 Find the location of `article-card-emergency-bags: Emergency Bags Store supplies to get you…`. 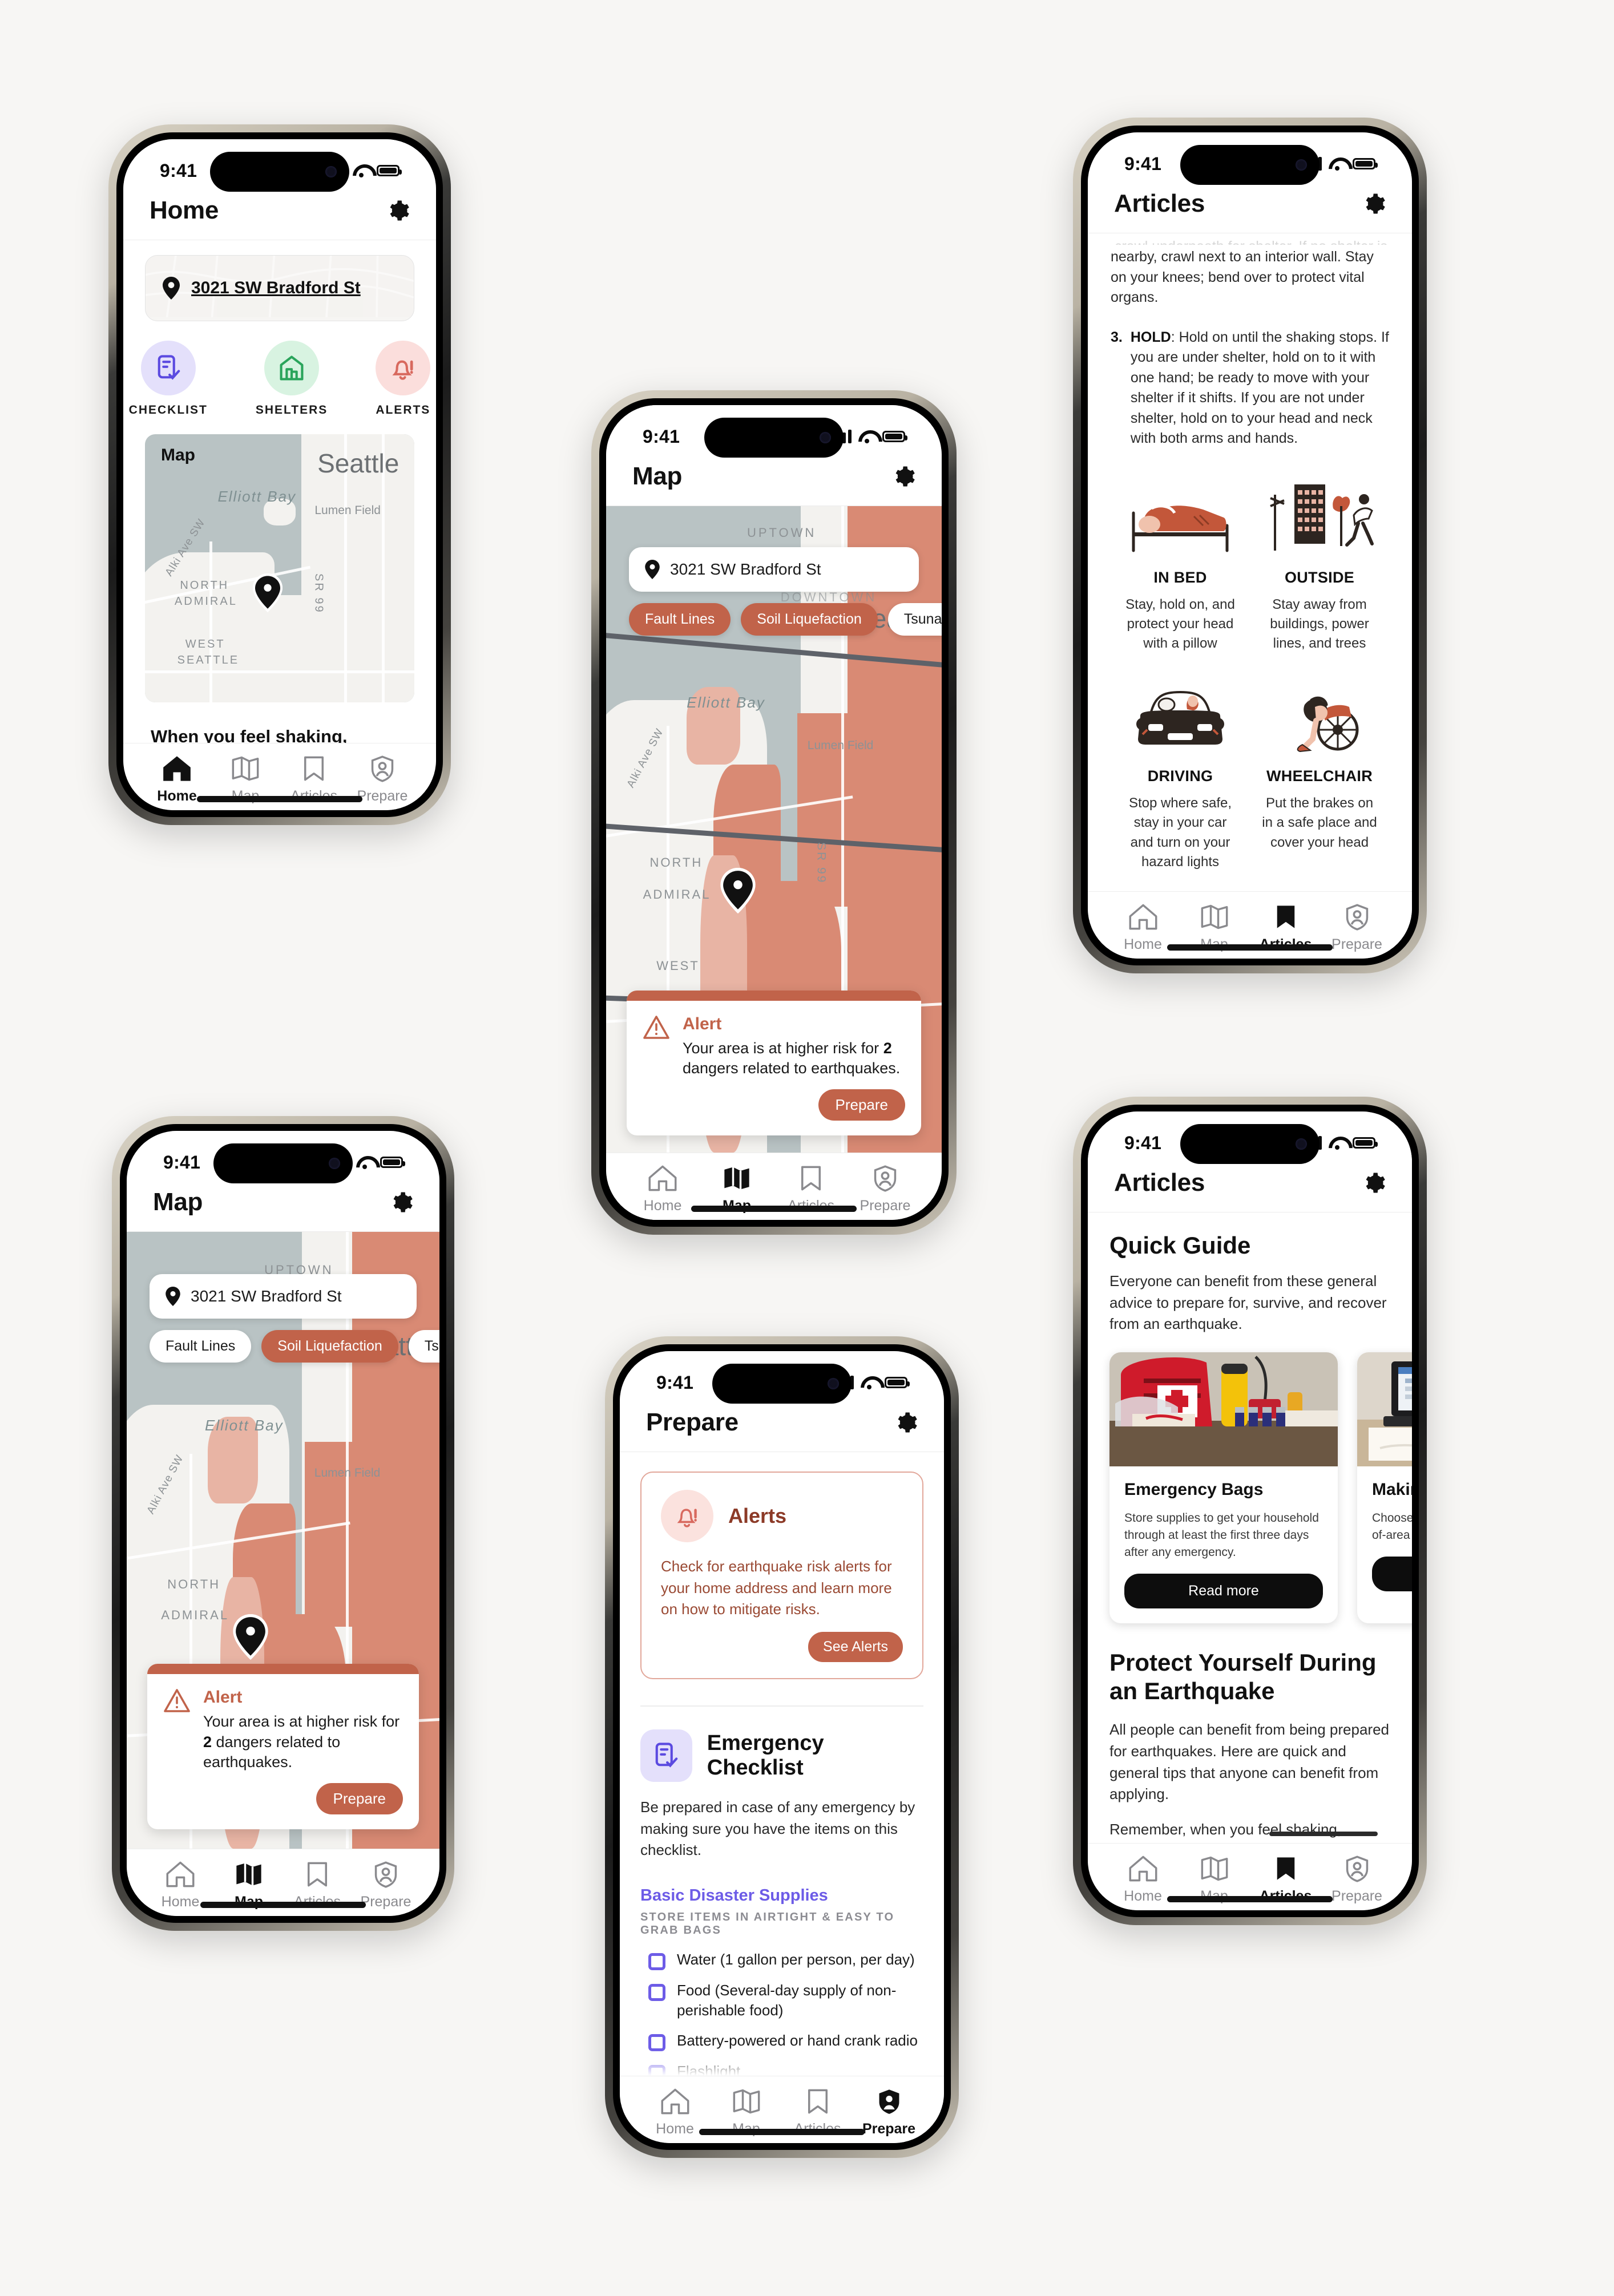

article-card-emergency-bags: Emergency Bags Store supplies to get you… is located at coordinates (1223, 1487).